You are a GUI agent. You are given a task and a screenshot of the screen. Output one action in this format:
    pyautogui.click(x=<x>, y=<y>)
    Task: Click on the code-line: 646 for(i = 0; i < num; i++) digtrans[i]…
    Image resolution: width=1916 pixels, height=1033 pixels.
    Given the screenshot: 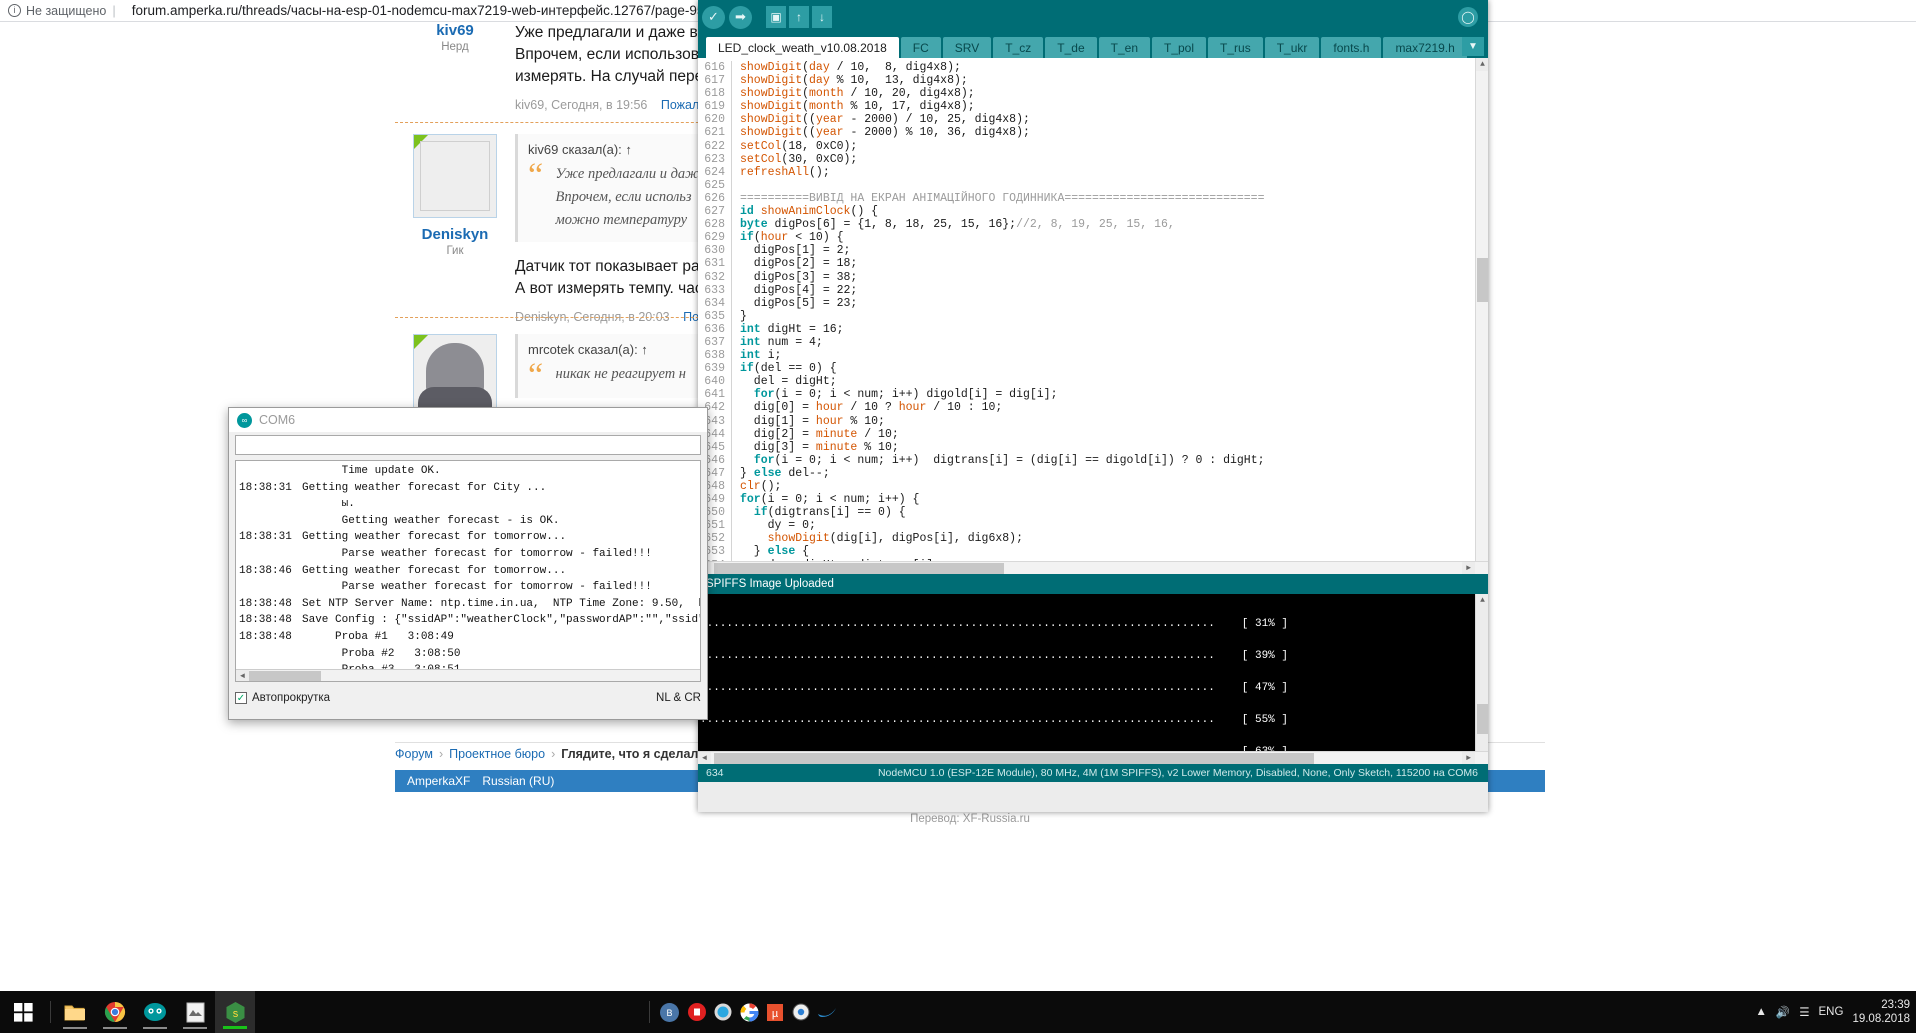 What is the action you would take?
    pyautogui.click(x=1093, y=460)
    